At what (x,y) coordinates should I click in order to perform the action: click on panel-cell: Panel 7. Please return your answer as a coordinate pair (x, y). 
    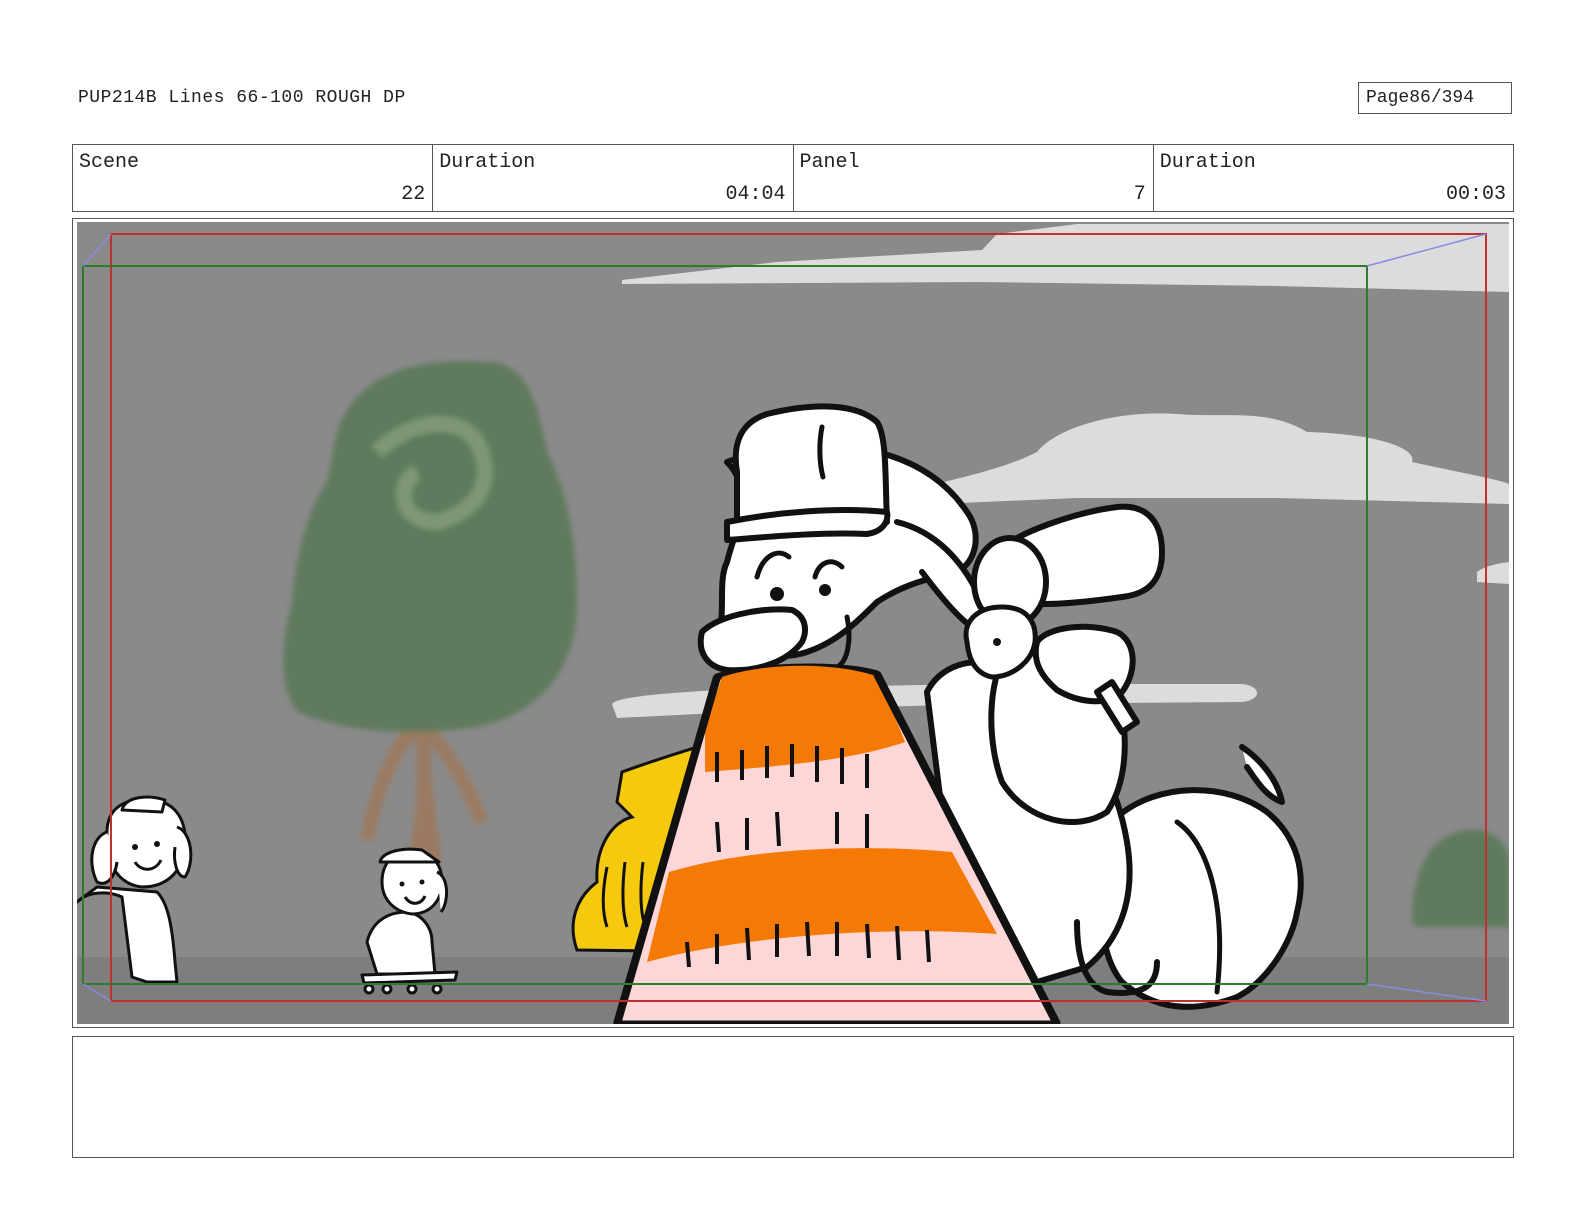
    Looking at the image, I should click on (974, 178).